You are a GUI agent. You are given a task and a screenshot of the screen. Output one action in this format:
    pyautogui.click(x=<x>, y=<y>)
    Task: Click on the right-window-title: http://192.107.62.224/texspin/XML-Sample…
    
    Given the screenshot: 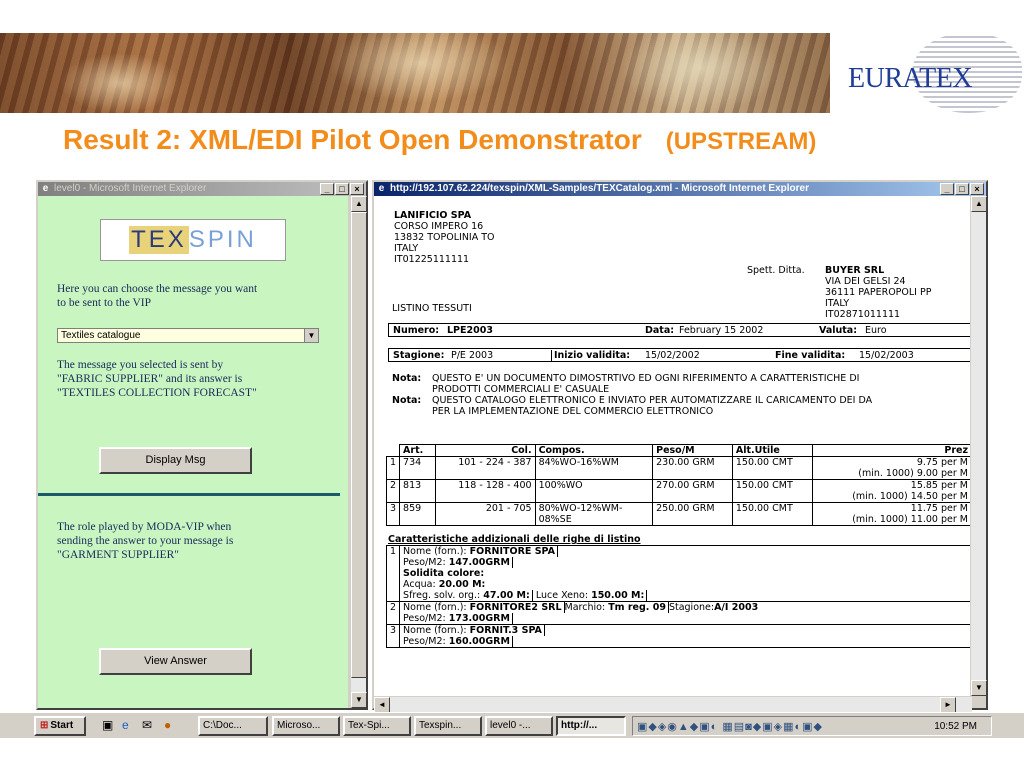 What is the action you would take?
    pyautogui.click(x=600, y=188)
    